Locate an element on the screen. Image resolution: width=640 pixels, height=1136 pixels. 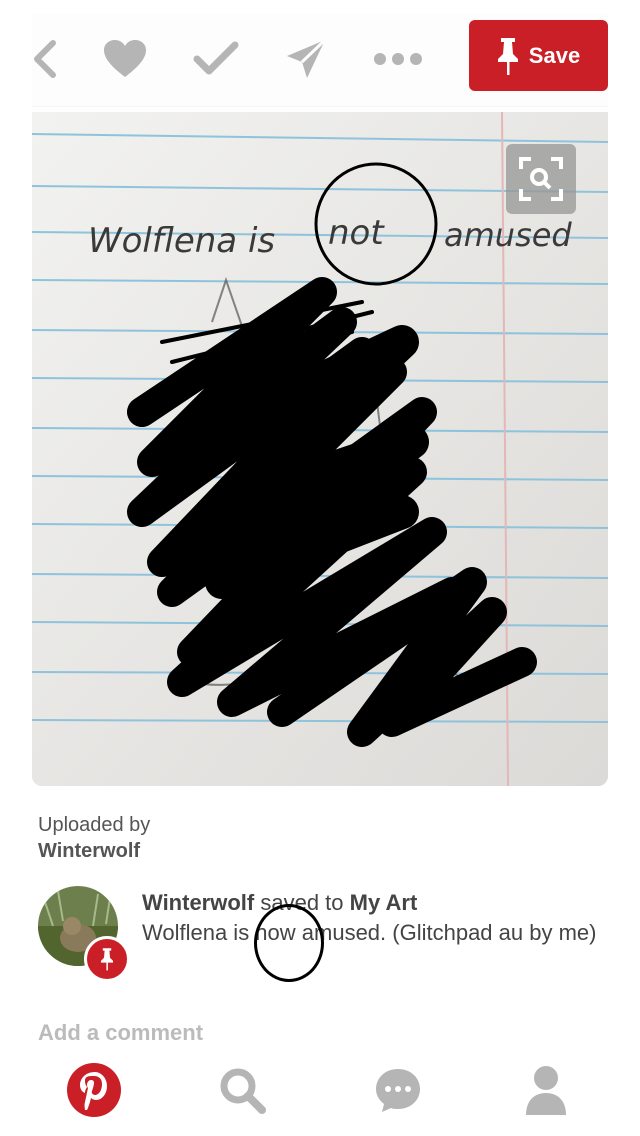
pin-attribution: Winterwolf saved to My Art is located at coordinates (372, 903).